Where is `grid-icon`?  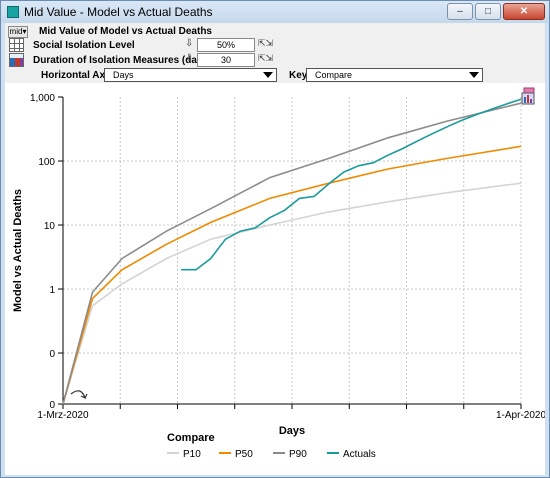 grid-icon is located at coordinates (16, 45).